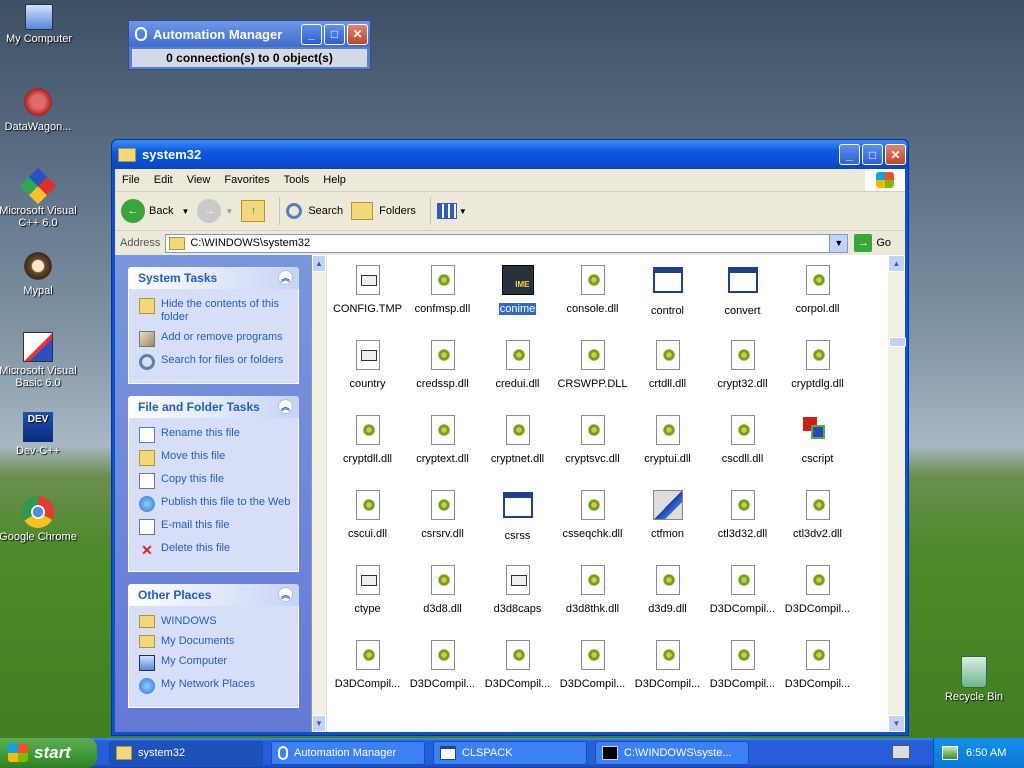  I want to click on menu-favorites: Favorites, so click(246, 180).